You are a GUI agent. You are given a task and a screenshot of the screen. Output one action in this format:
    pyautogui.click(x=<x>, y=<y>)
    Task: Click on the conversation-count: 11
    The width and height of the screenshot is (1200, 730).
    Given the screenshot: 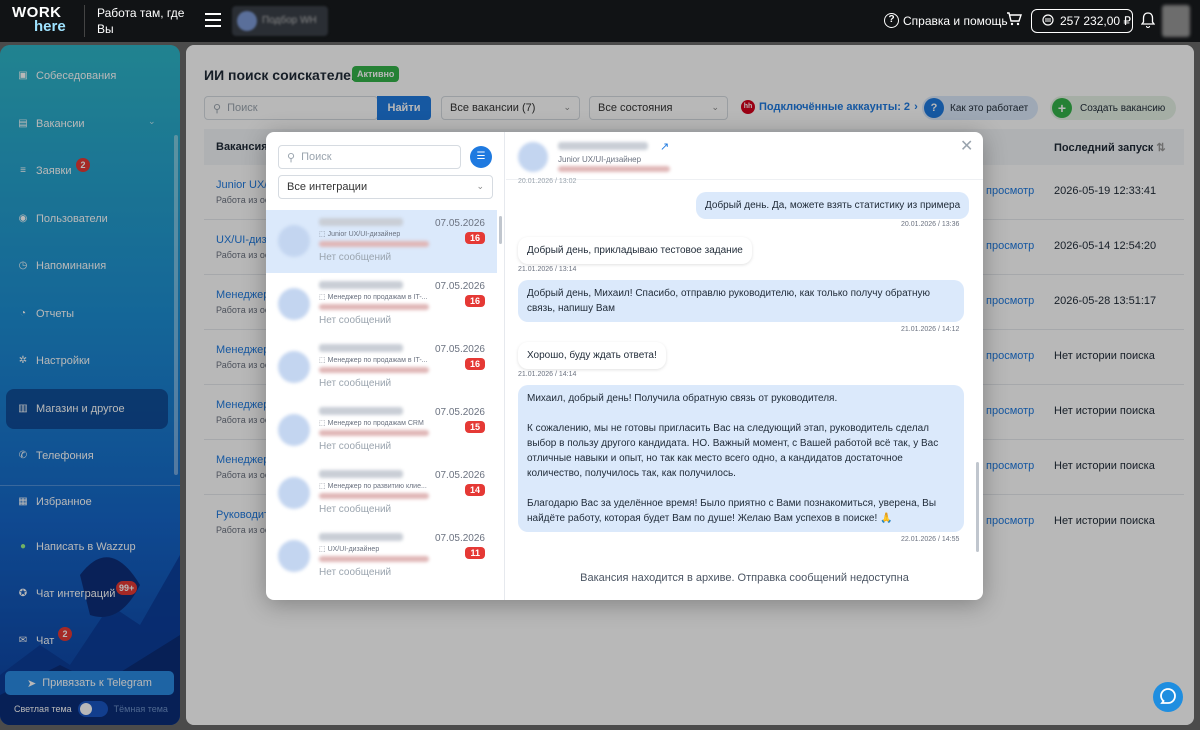 What is the action you would take?
    pyautogui.click(x=475, y=553)
    